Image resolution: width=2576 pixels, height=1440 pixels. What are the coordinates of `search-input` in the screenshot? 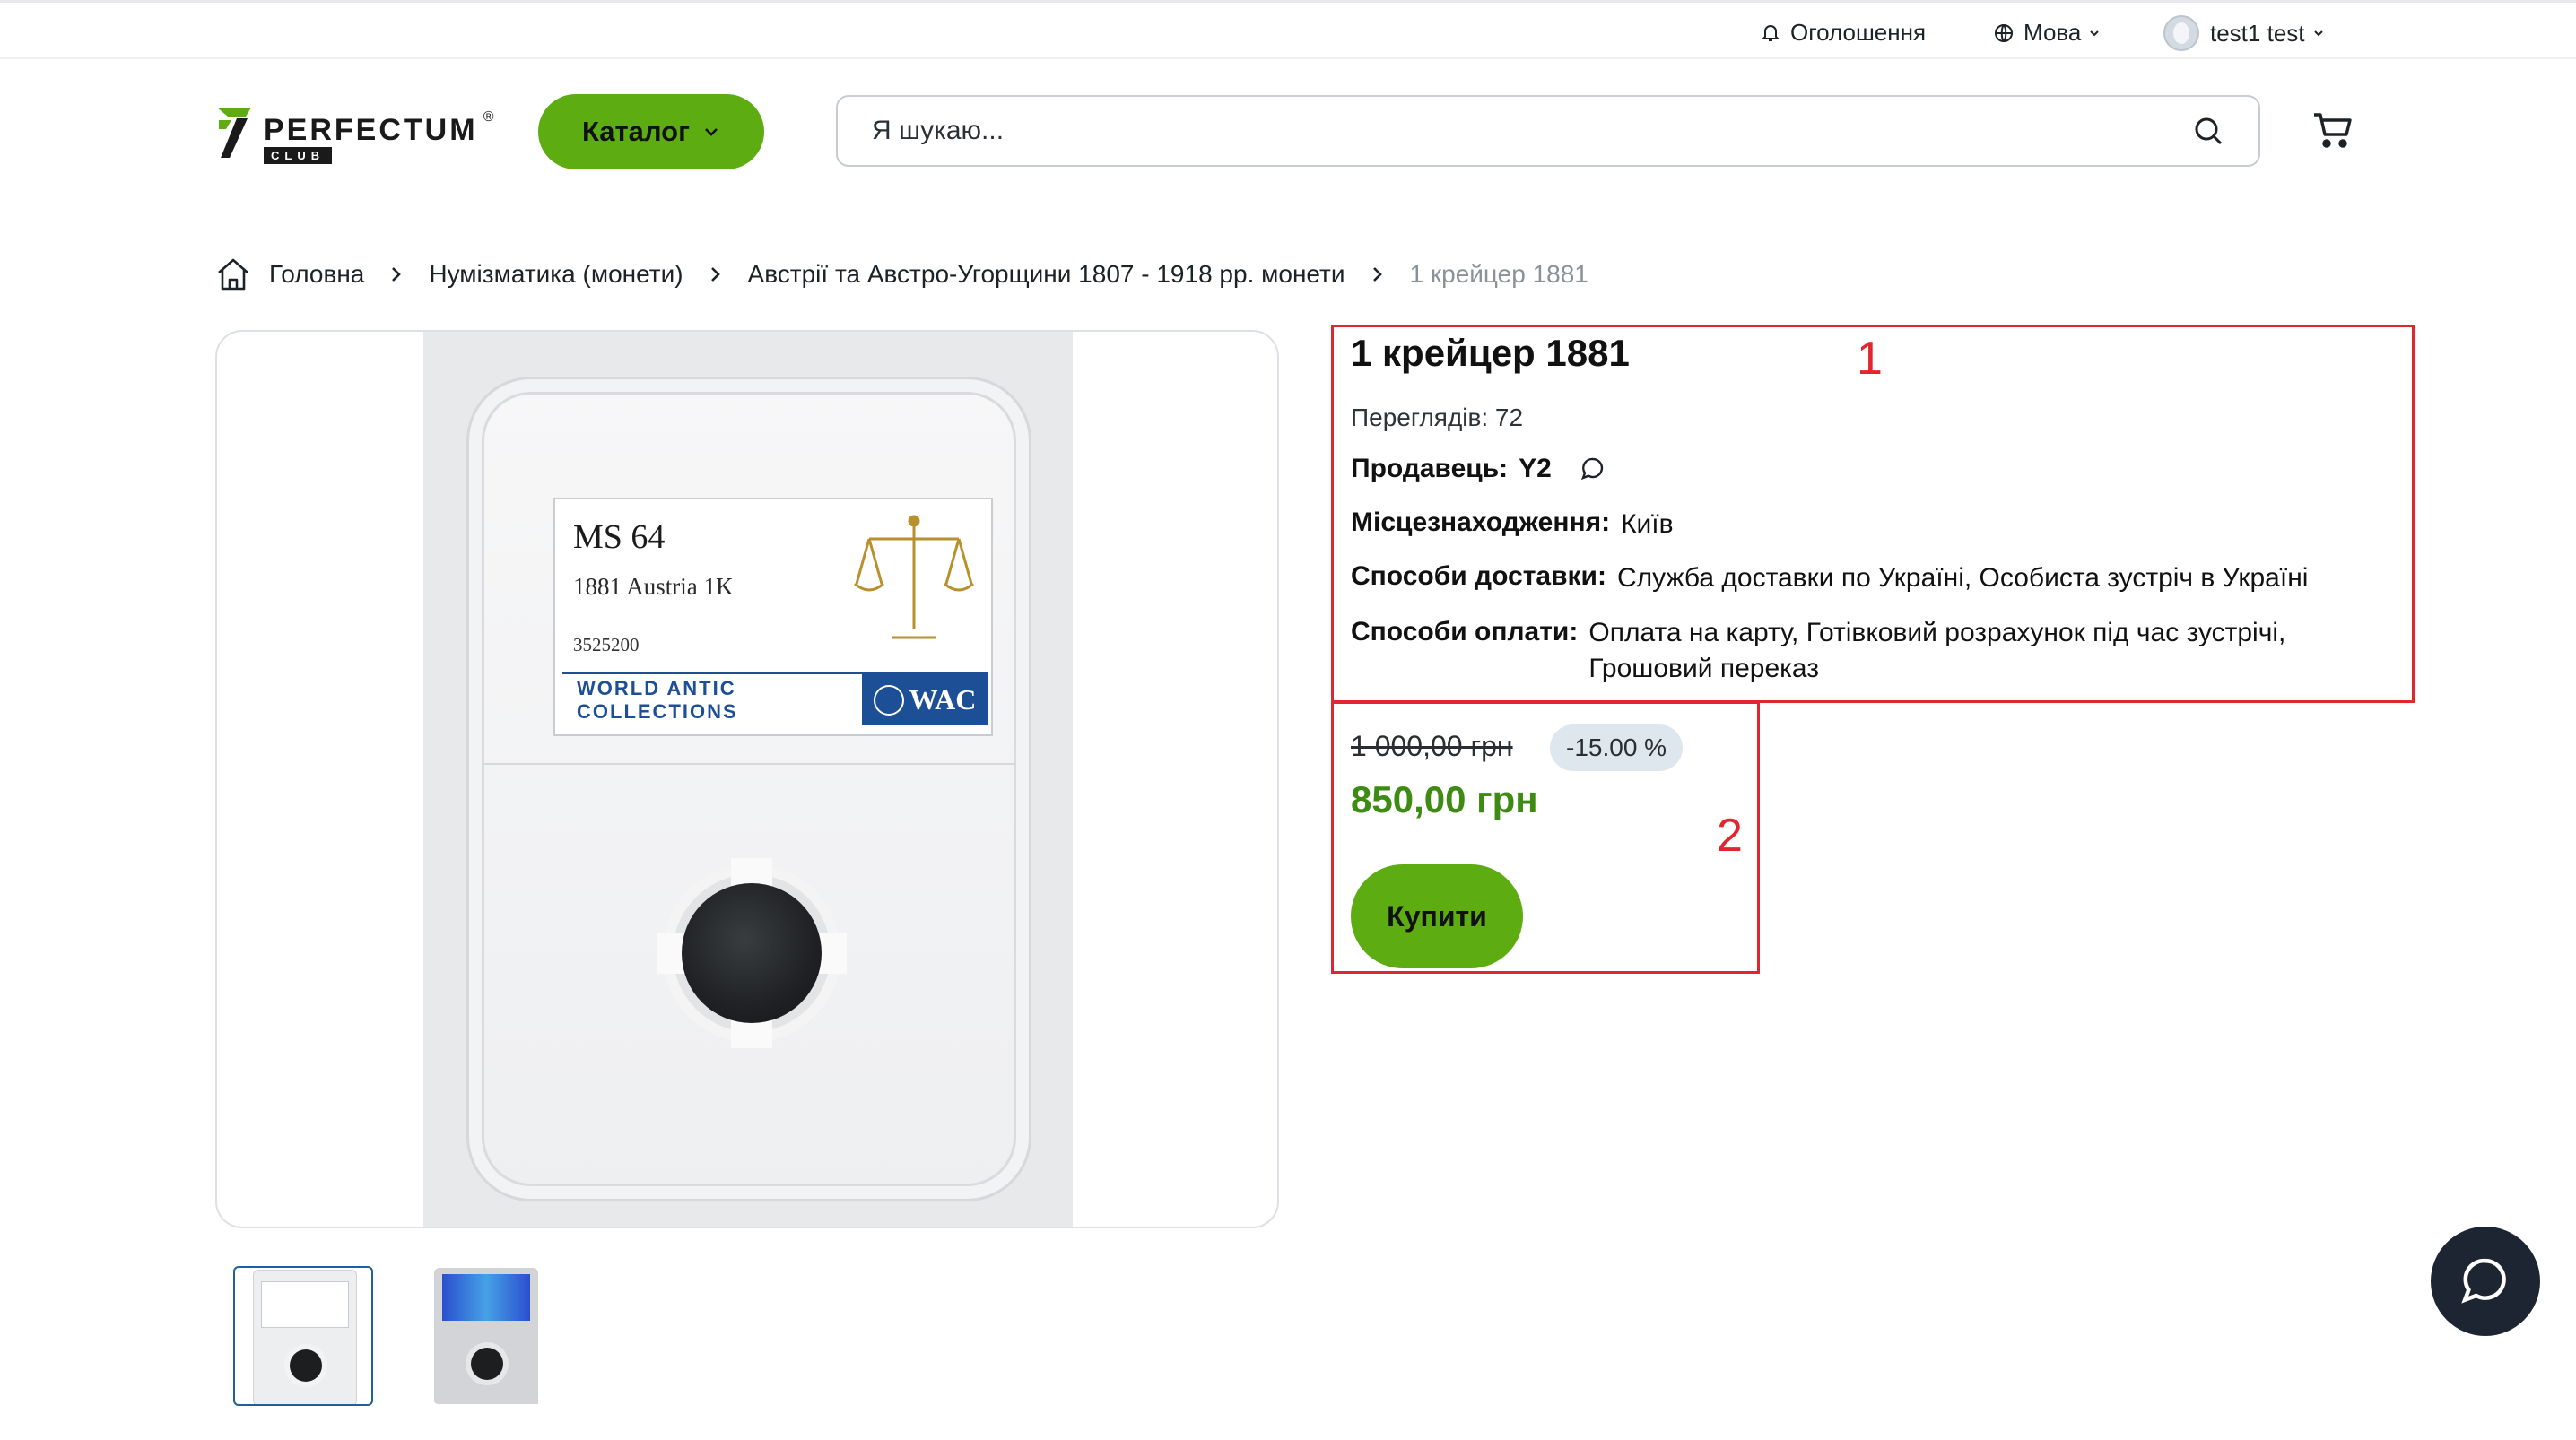 It's located at (1532, 131).